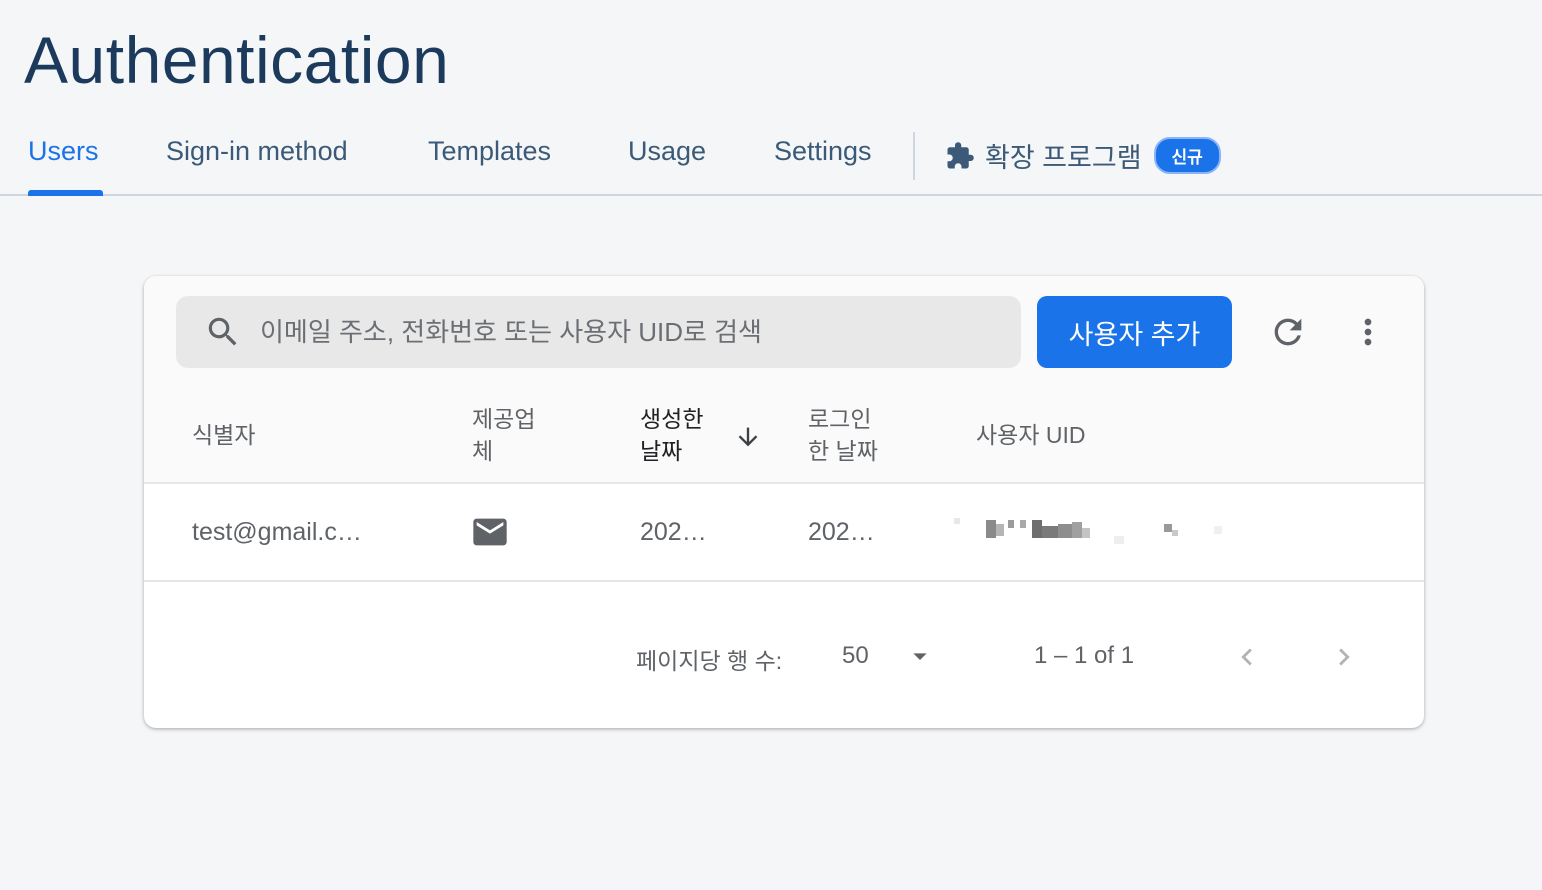  Describe the element at coordinates (222, 331) in the screenshot. I see `search-icon` at that location.